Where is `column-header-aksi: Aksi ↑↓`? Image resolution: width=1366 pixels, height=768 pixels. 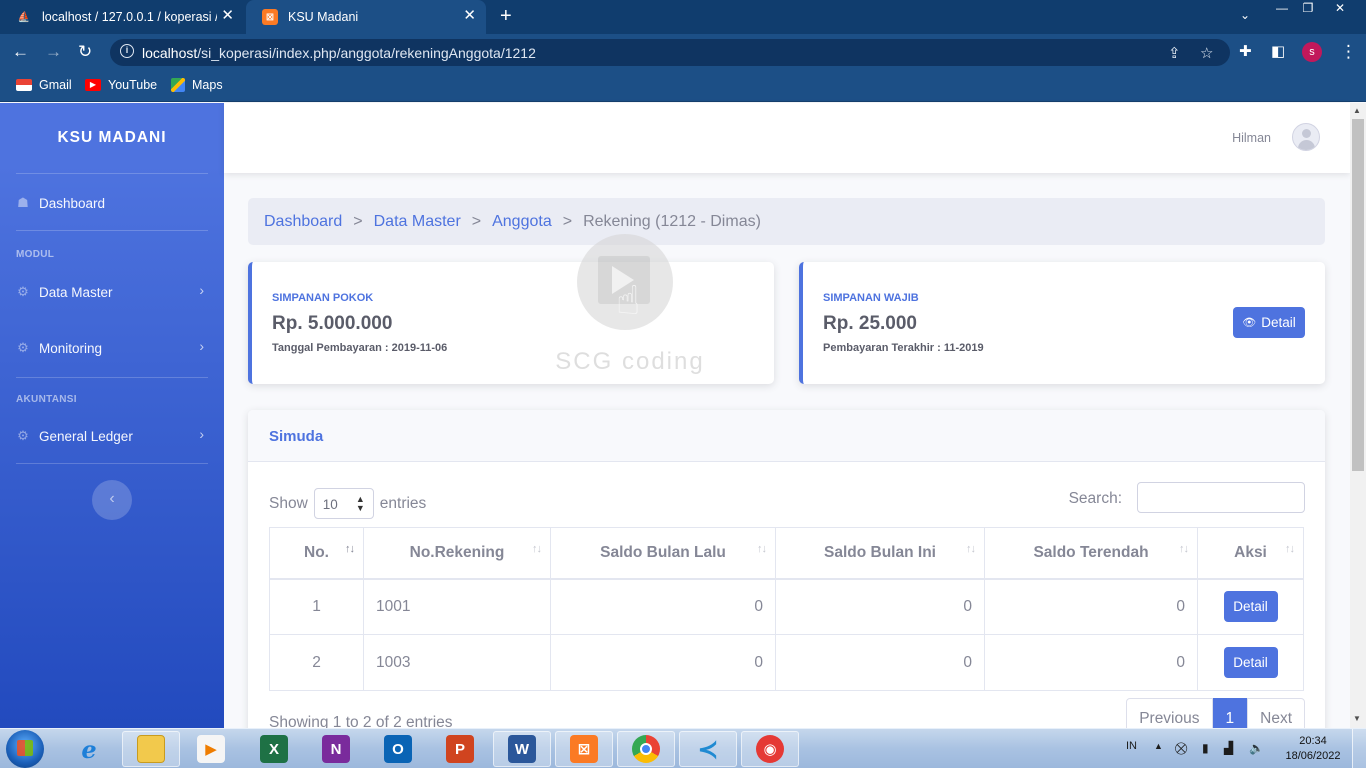 column-header-aksi: Aksi ↑↓ is located at coordinates (1250, 553).